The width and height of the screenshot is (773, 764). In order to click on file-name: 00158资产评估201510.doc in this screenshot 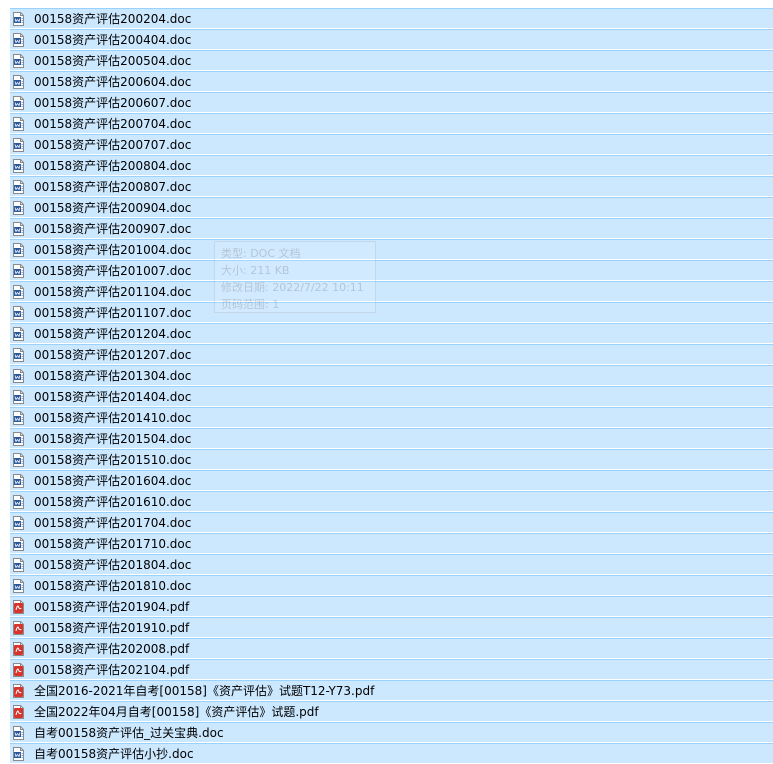, I will do `click(113, 459)`.